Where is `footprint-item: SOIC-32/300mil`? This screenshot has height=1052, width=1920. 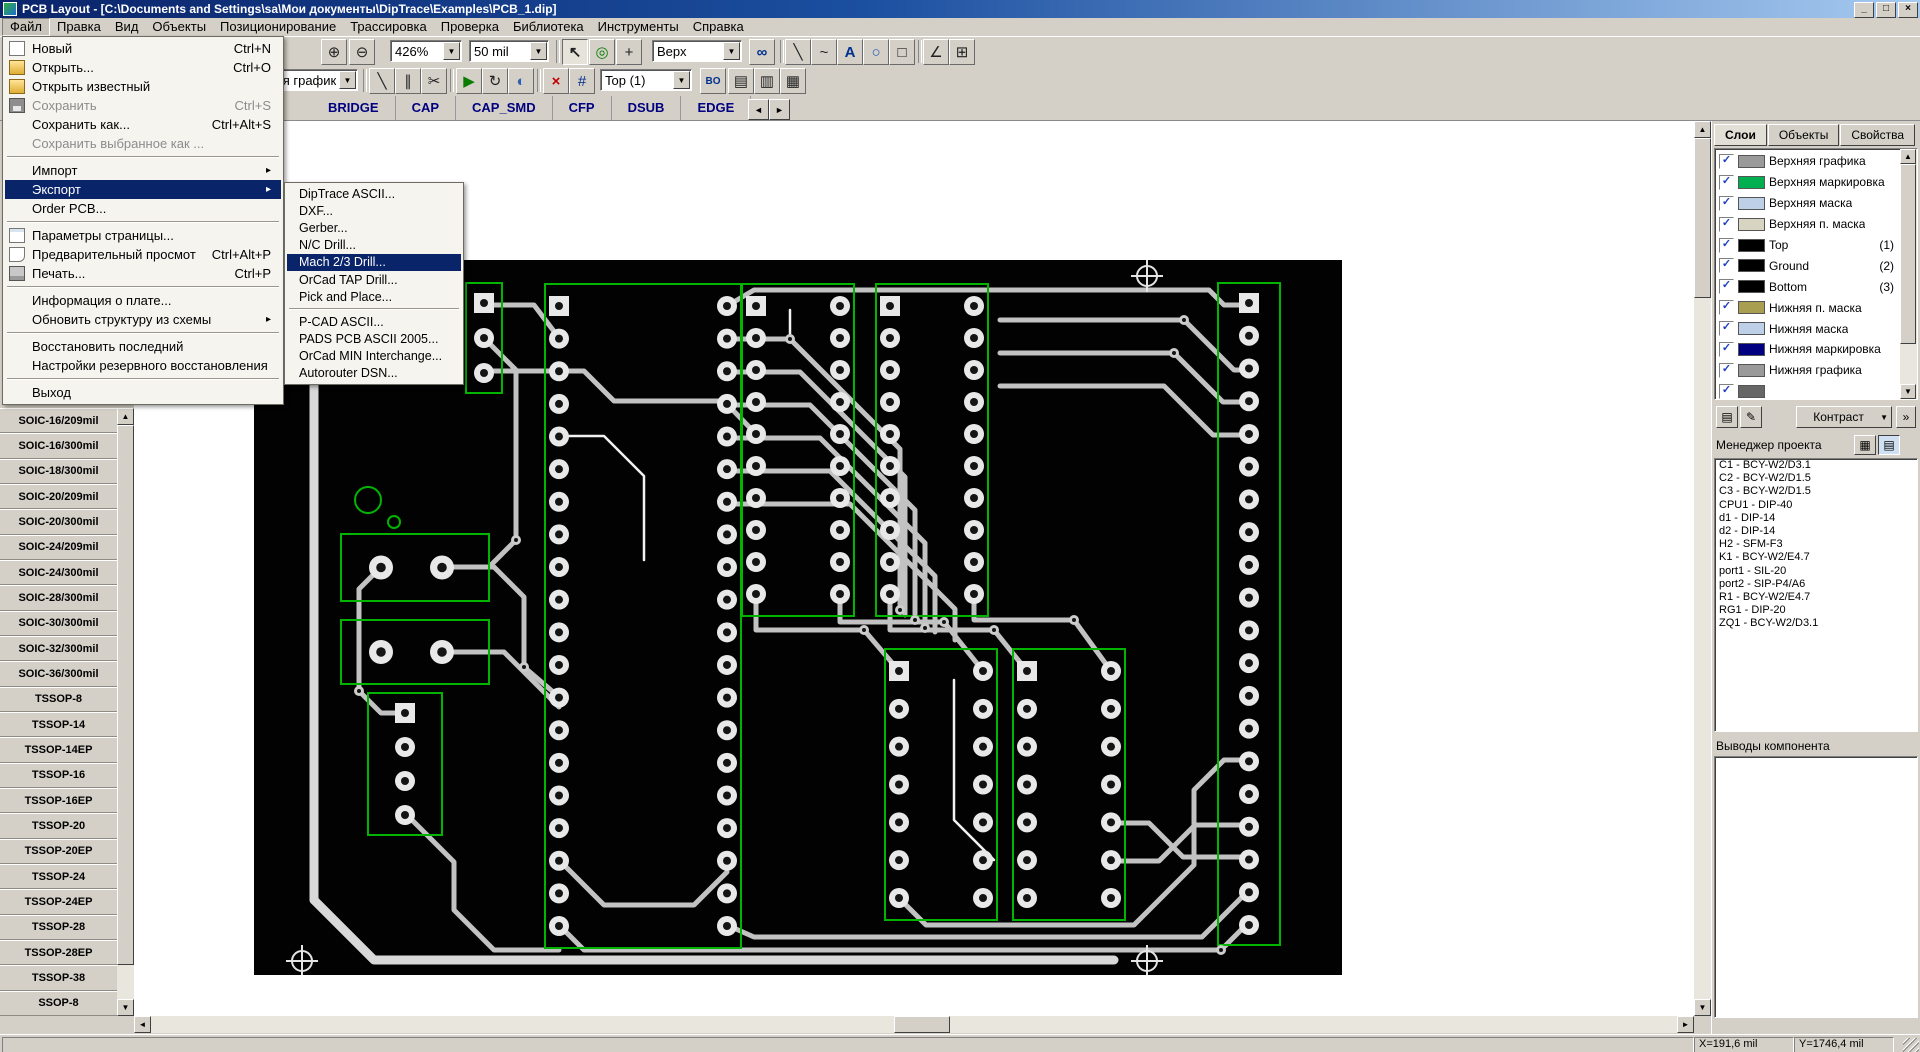
footprint-item: SOIC-32/300mil is located at coordinates (58, 648).